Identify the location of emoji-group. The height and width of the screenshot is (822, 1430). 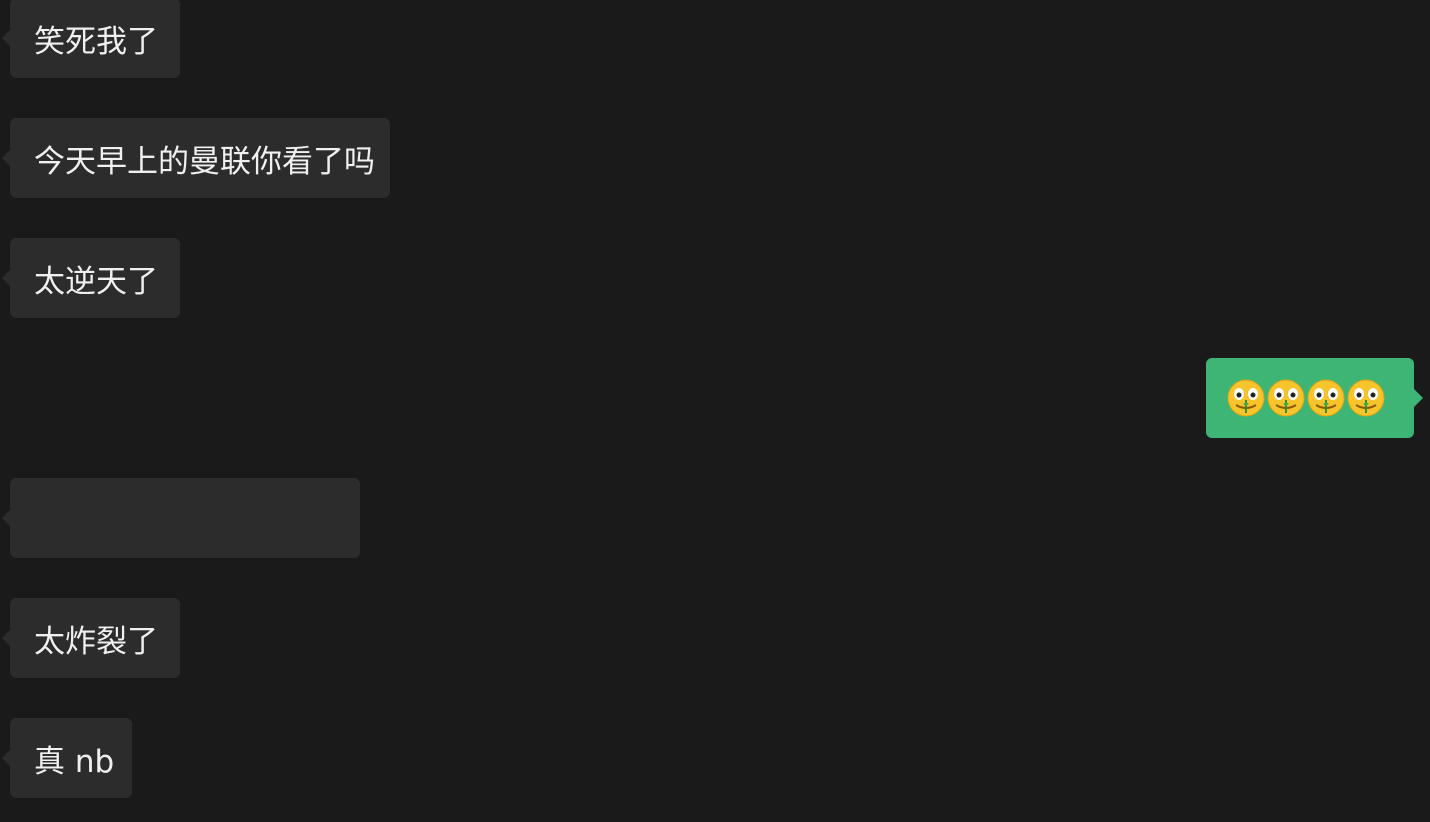
(1306, 398).